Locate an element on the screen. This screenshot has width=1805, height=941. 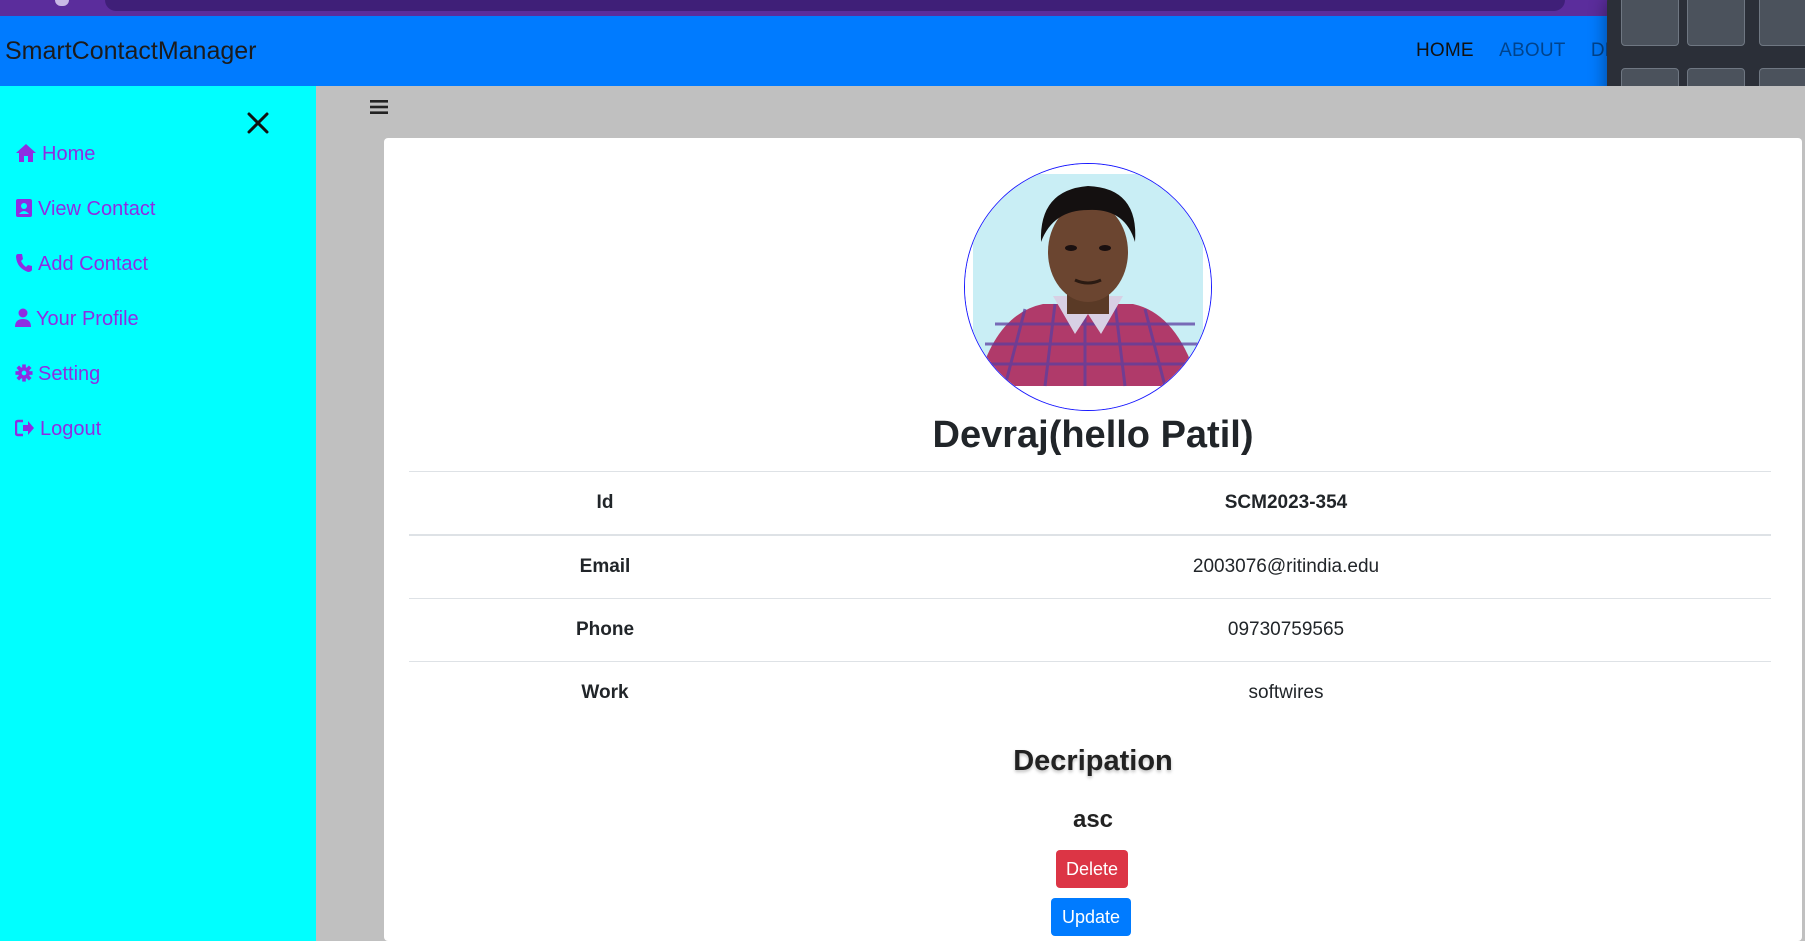
profile-photo is located at coordinates (1088, 287).